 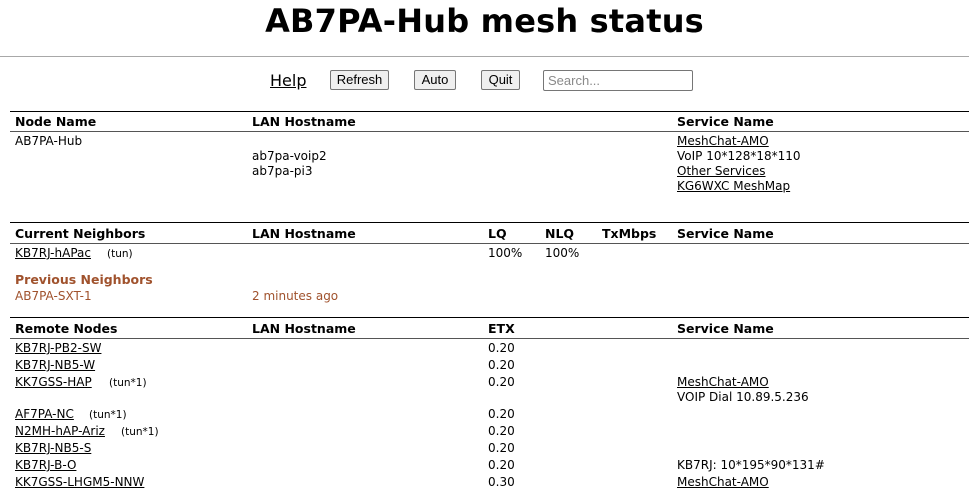 I want to click on service-link-meshmap: KG6WXC MeshMap, so click(x=733, y=186).